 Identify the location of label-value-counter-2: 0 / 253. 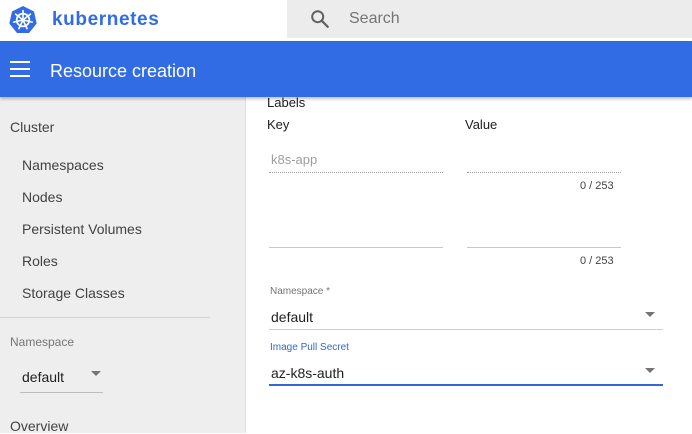
(597, 261).